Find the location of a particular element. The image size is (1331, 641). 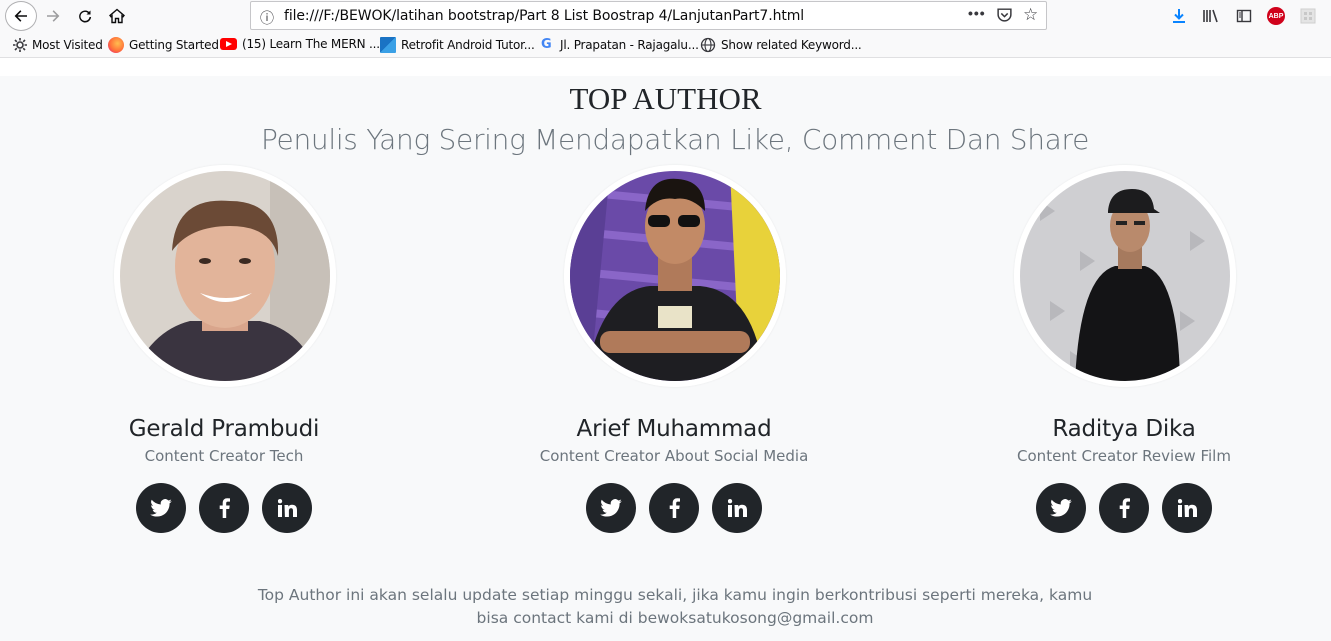

adblock-button: ABP is located at coordinates (1276, 16).